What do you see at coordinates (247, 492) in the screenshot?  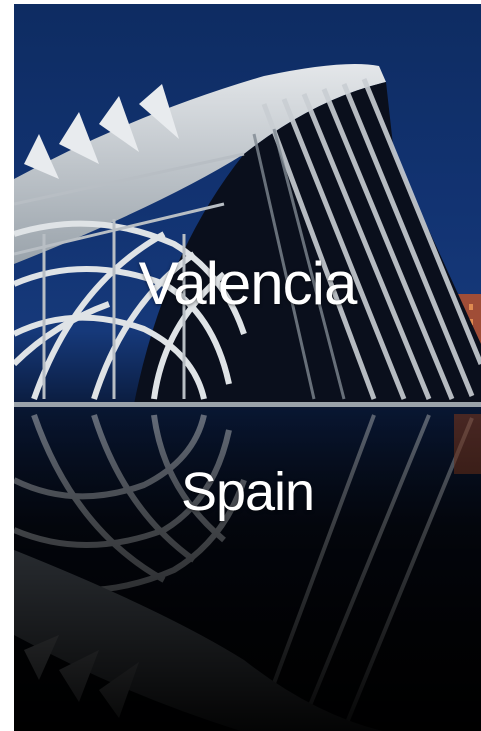 I see `country-subtitle: Spain` at bounding box center [247, 492].